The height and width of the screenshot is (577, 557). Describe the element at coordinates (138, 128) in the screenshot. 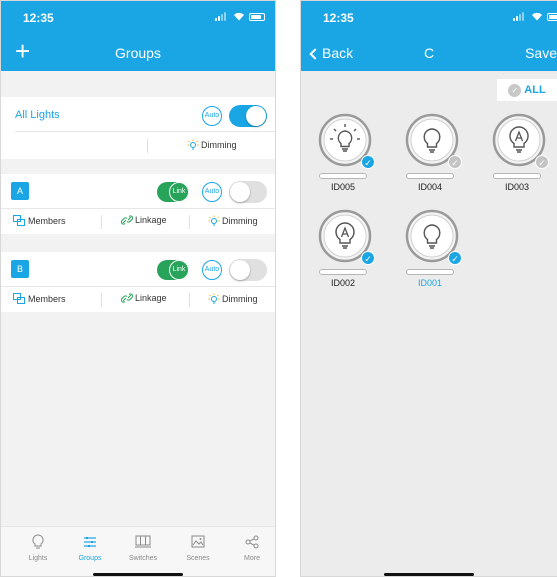

I see `all-lights-card: All Lights Auto Dimming` at that location.